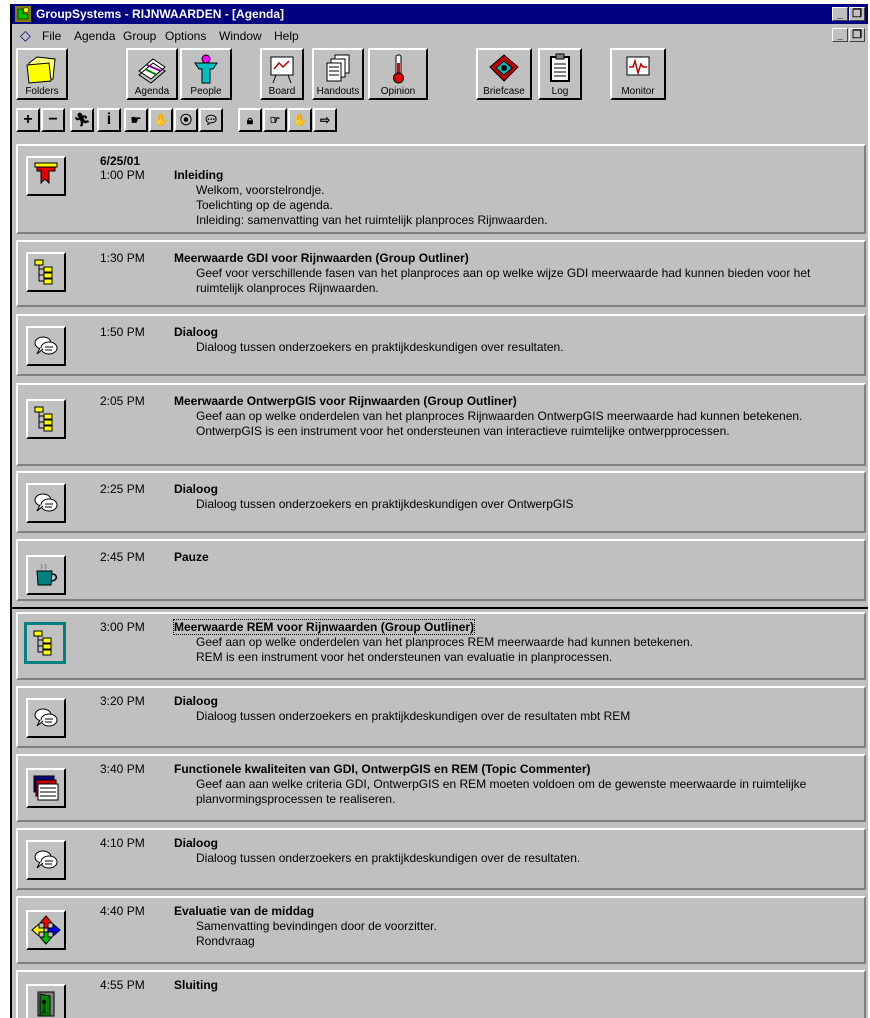  What do you see at coordinates (282, 74) in the screenshot?
I see `board-button: Board` at bounding box center [282, 74].